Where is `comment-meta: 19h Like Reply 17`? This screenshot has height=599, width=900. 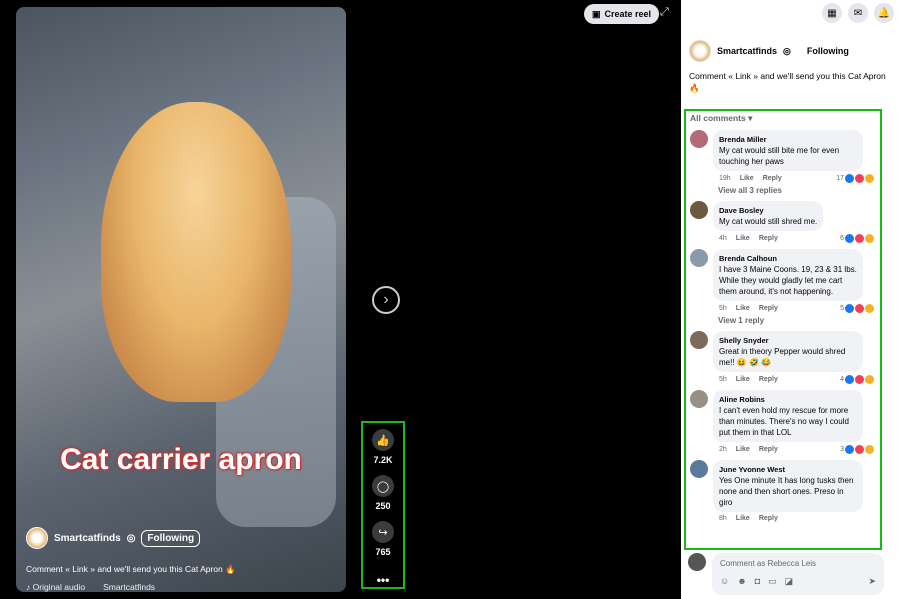
comment-meta: 19h Like Reply 17 is located at coordinates (794, 177).